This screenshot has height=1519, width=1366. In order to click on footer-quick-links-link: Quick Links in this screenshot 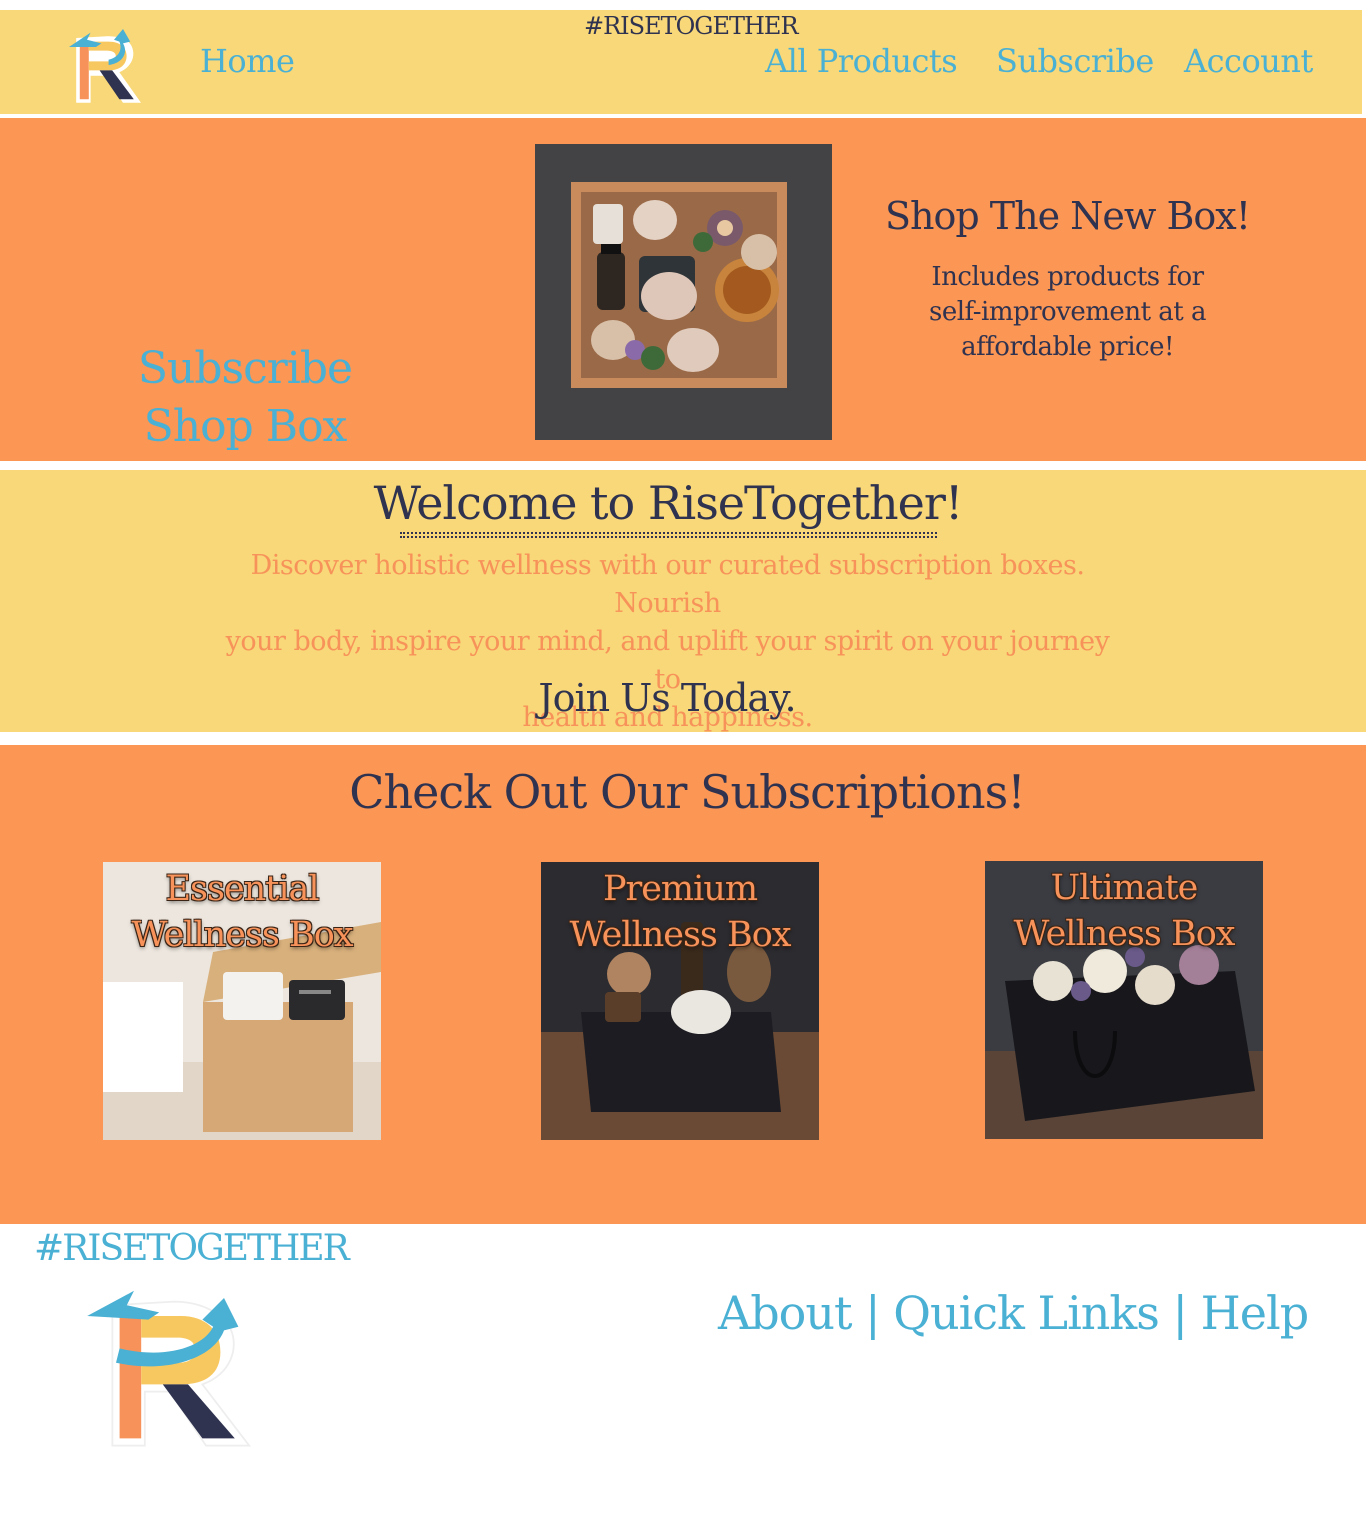, I will do `click(1026, 1313)`.